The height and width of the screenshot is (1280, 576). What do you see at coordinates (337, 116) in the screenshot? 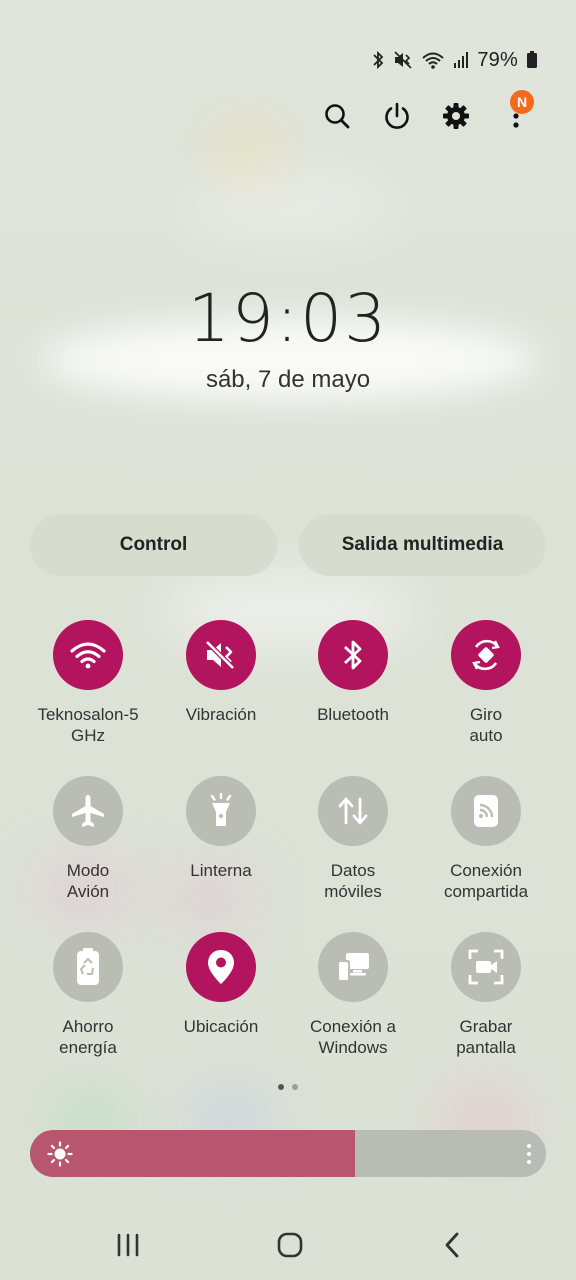
I see `search-icon` at bounding box center [337, 116].